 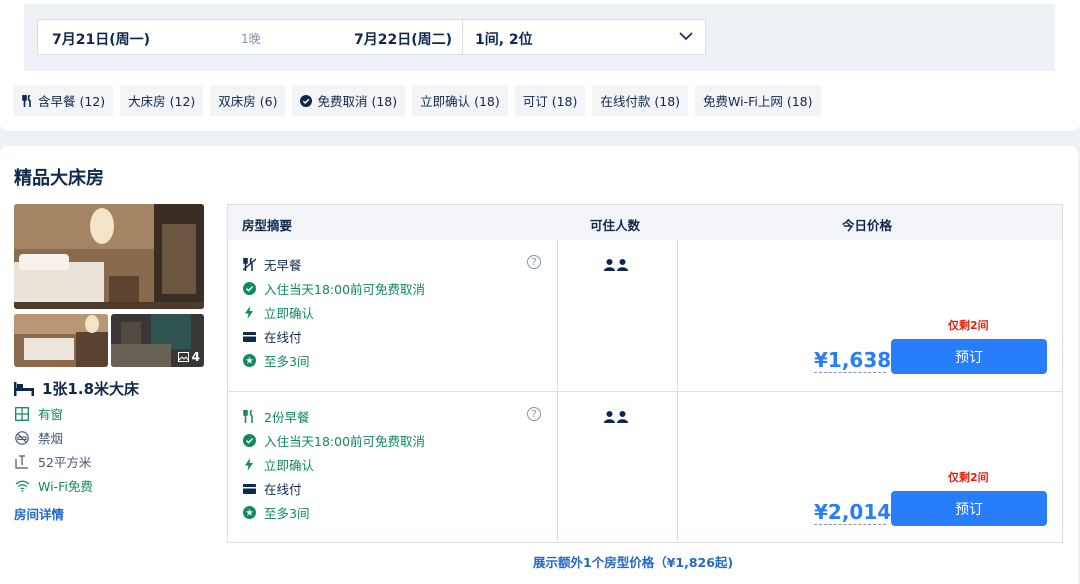 I want to click on photo-count: 4, so click(x=195, y=357).